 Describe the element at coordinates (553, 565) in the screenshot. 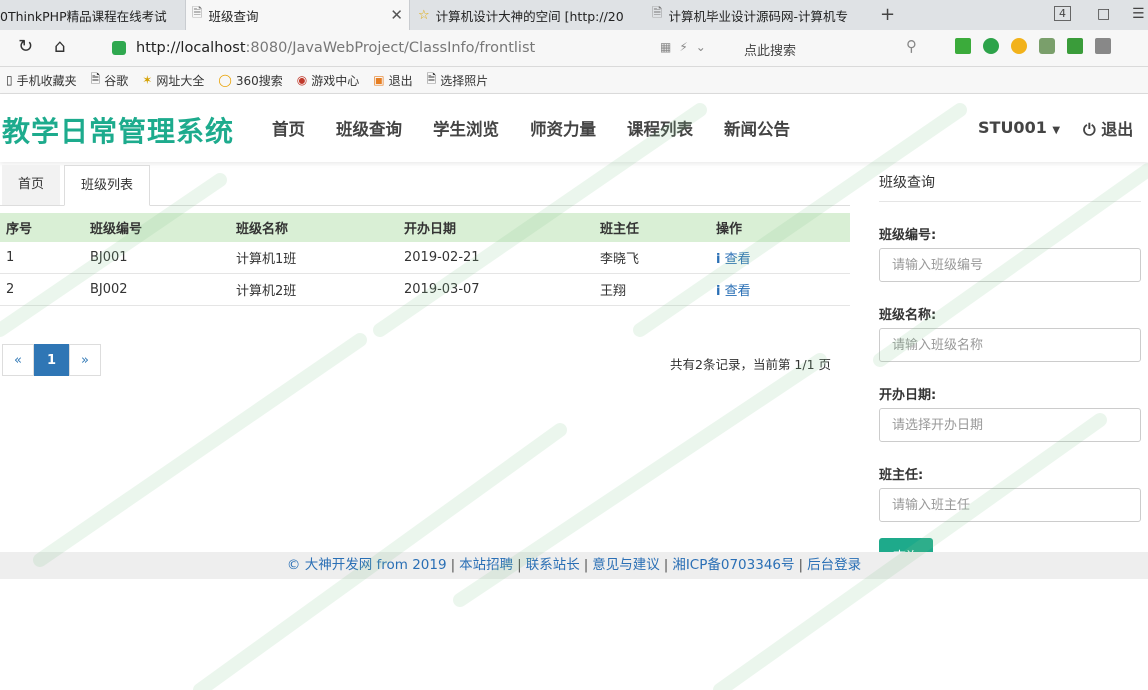

I see `footer-link-contact: 联系站长` at that location.